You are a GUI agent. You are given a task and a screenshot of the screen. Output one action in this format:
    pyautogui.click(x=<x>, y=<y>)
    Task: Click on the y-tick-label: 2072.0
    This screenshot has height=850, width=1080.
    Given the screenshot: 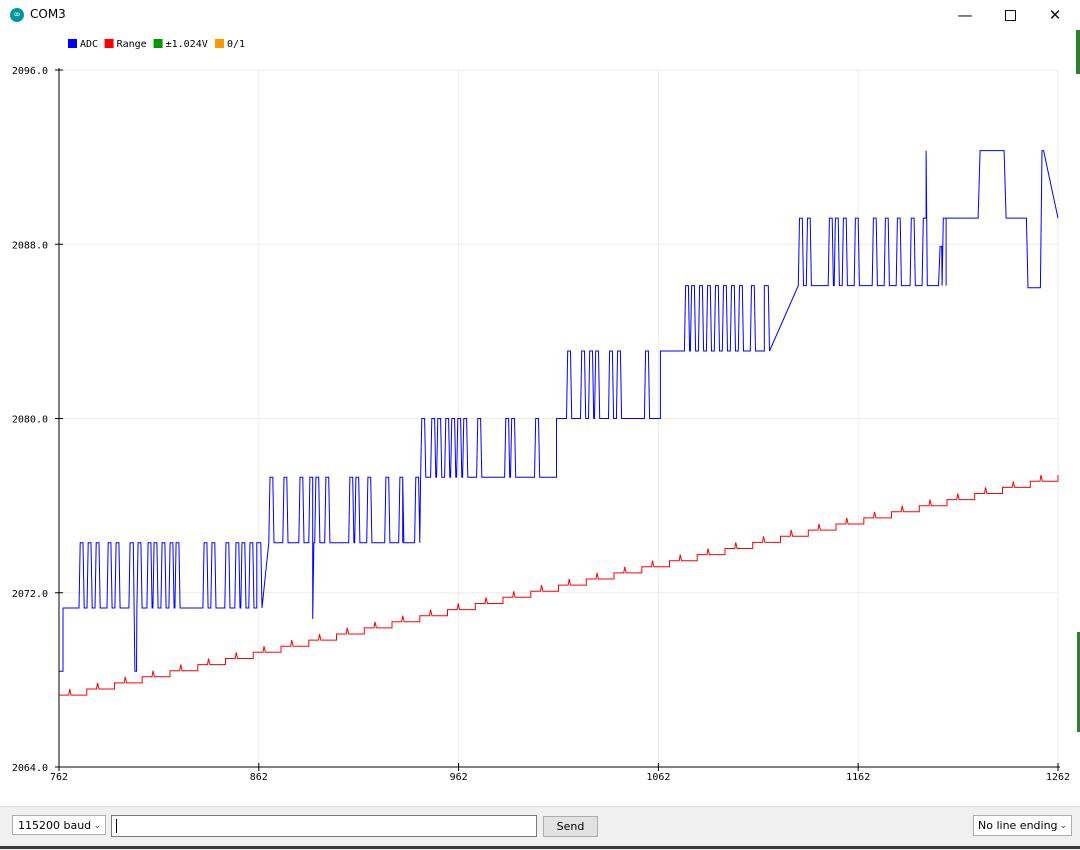 What is the action you would take?
    pyautogui.click(x=30, y=594)
    